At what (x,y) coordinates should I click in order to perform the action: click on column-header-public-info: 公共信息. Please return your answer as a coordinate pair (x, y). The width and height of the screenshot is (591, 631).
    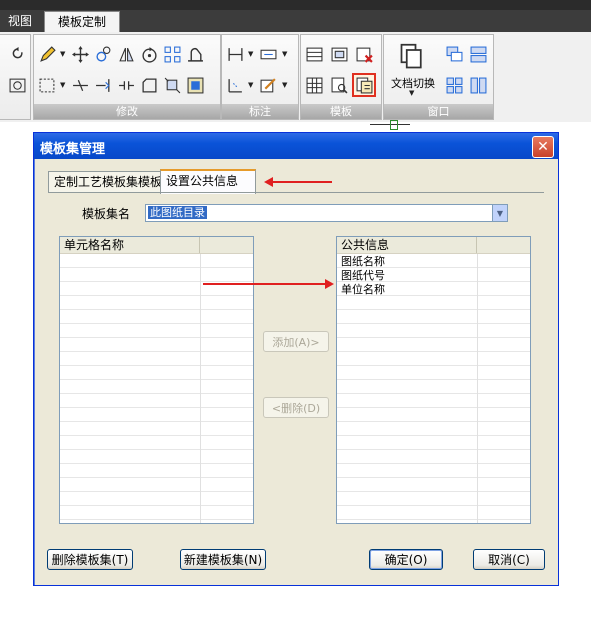
    Looking at the image, I should click on (407, 245).